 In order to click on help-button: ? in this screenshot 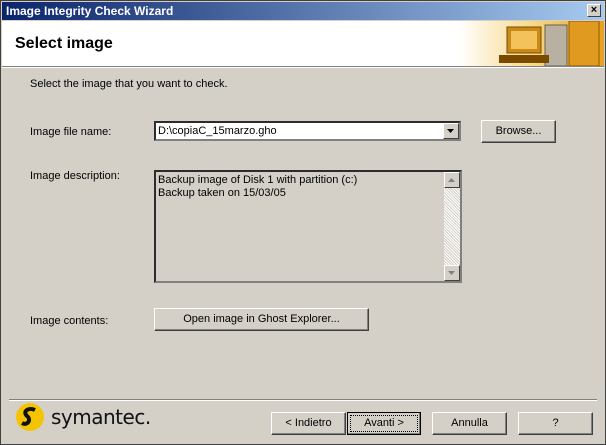, I will do `click(555, 423)`.